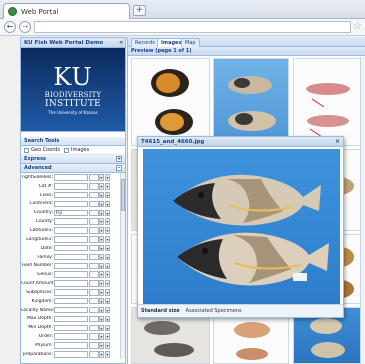 Image resolution: width=365 pixels, height=364 pixels. I want to click on address-bar, so click(192, 27).